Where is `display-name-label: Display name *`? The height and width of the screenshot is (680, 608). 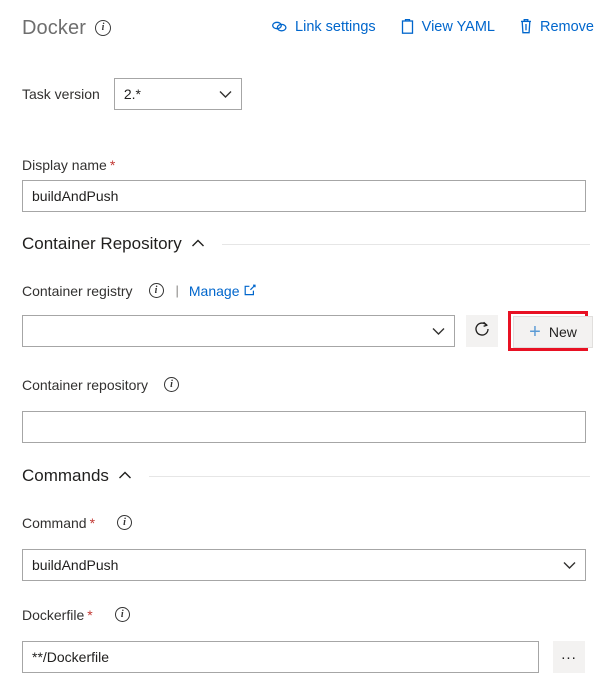
display-name-label: Display name * is located at coordinates (69, 165).